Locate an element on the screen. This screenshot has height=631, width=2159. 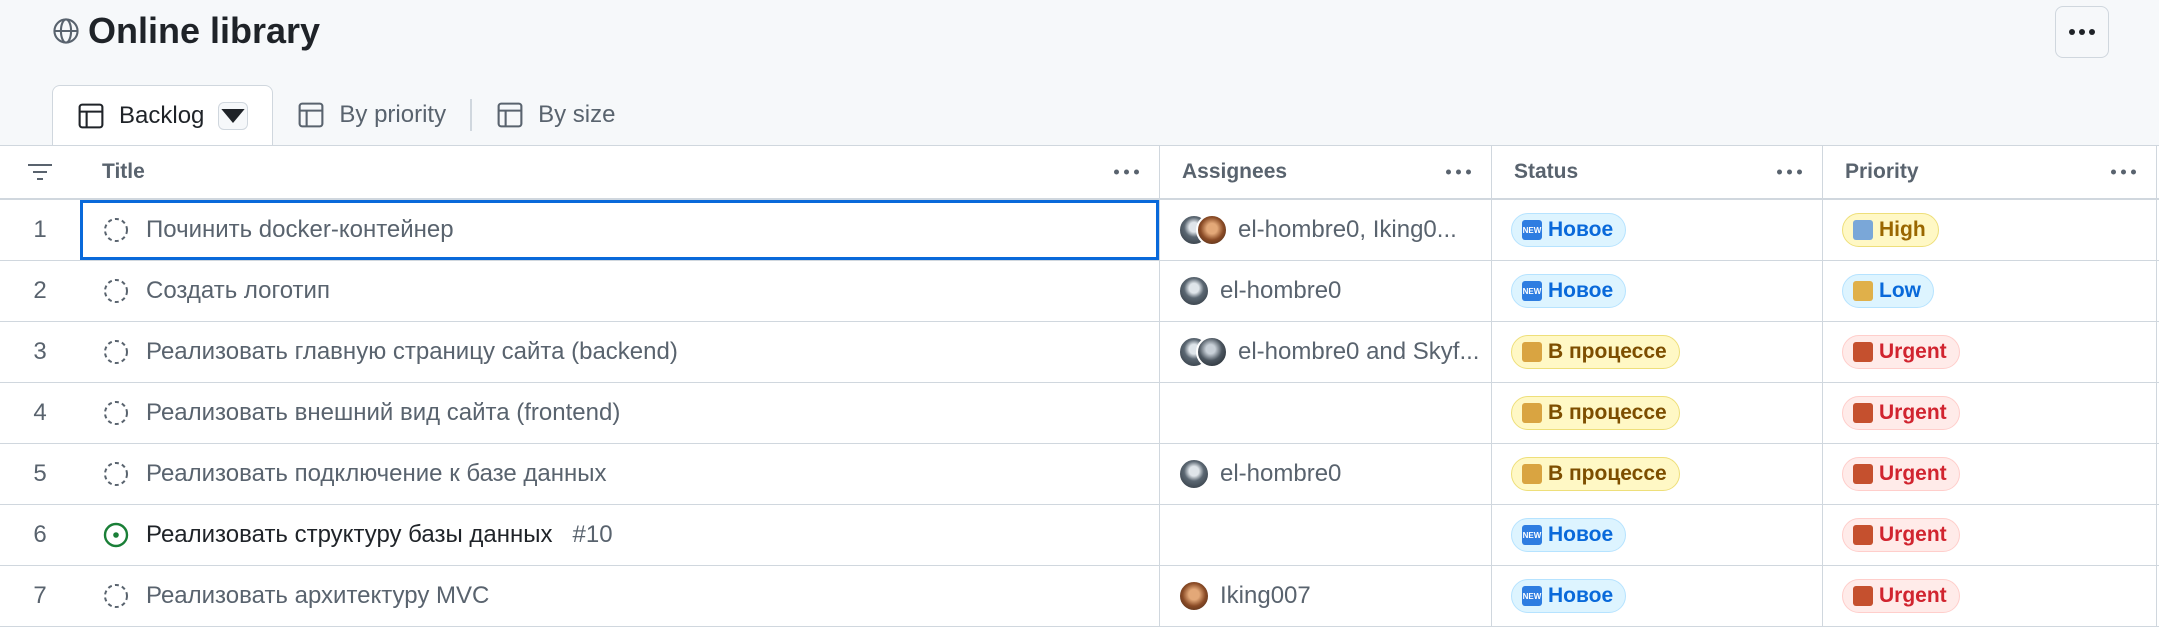
row-number: 3 is located at coordinates (40, 351).